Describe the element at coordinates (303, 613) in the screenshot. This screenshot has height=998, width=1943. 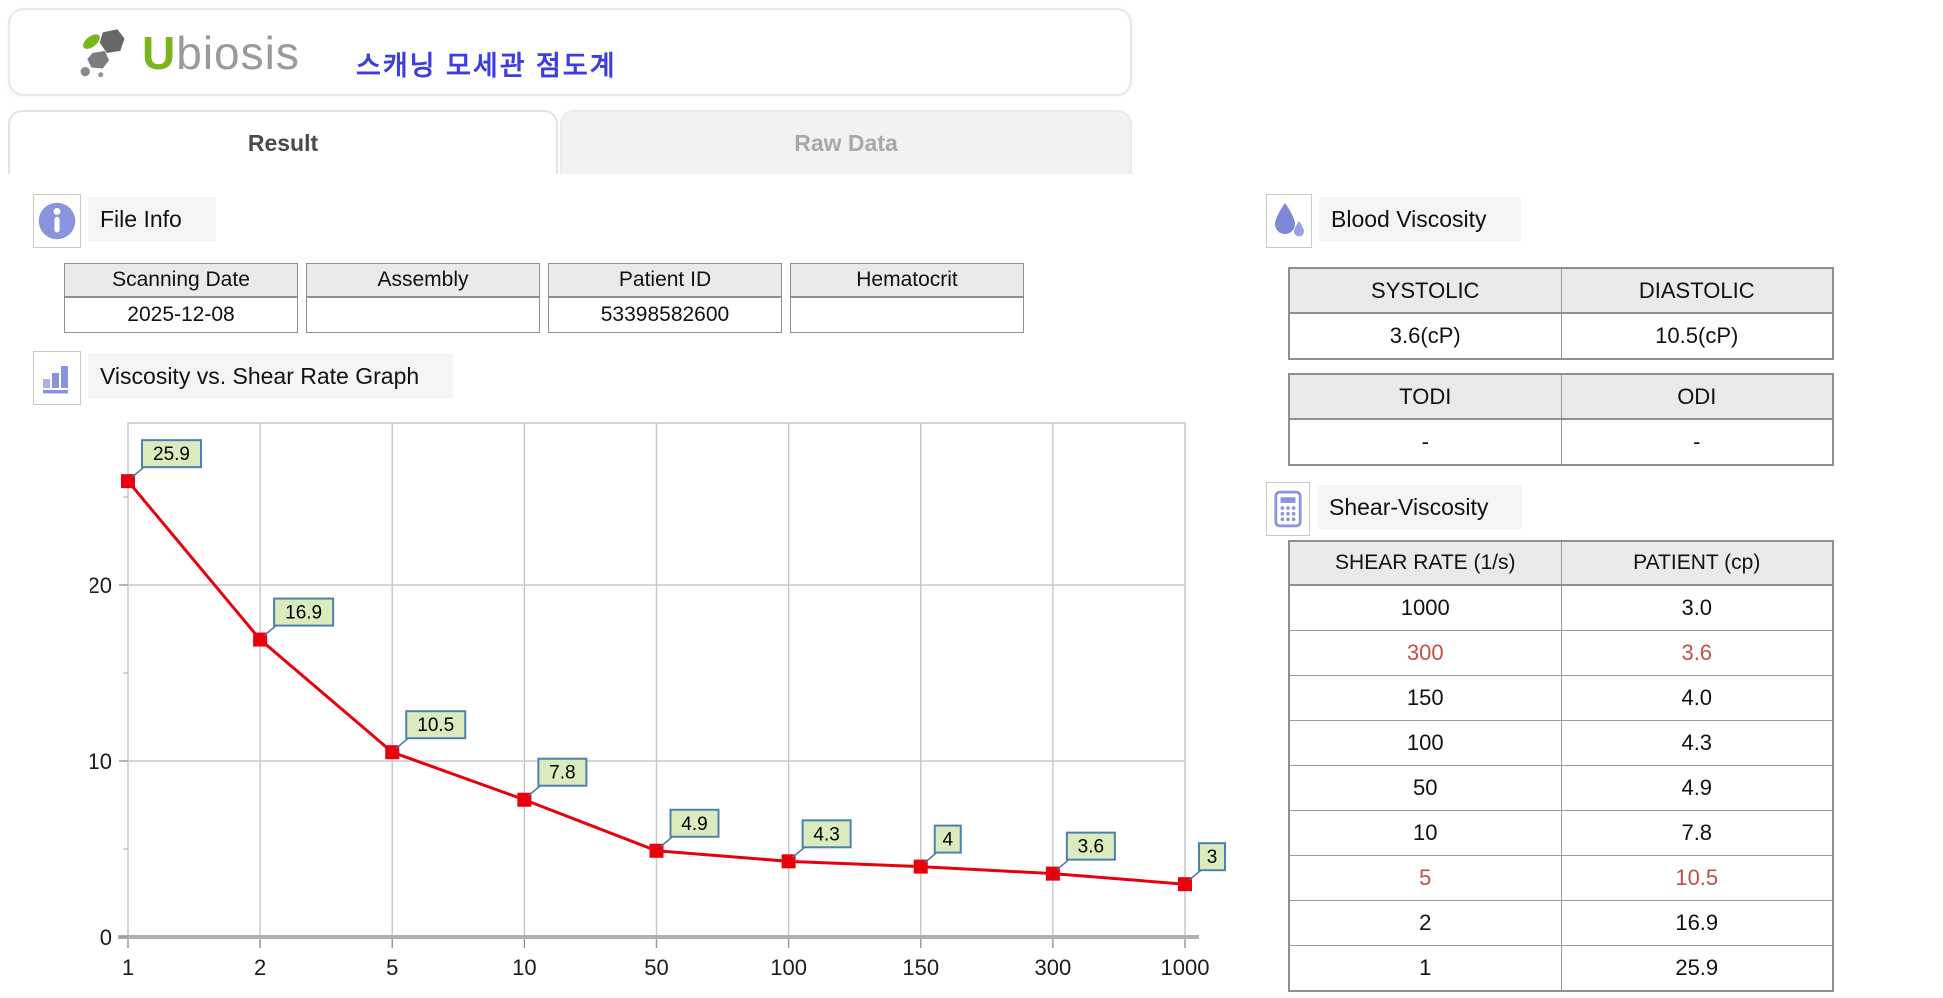
I see `data-label-text: 16.9` at that location.